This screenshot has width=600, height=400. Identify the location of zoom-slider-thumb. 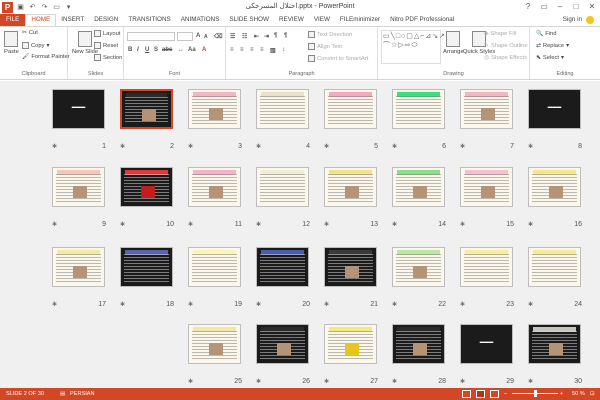
(535, 393).